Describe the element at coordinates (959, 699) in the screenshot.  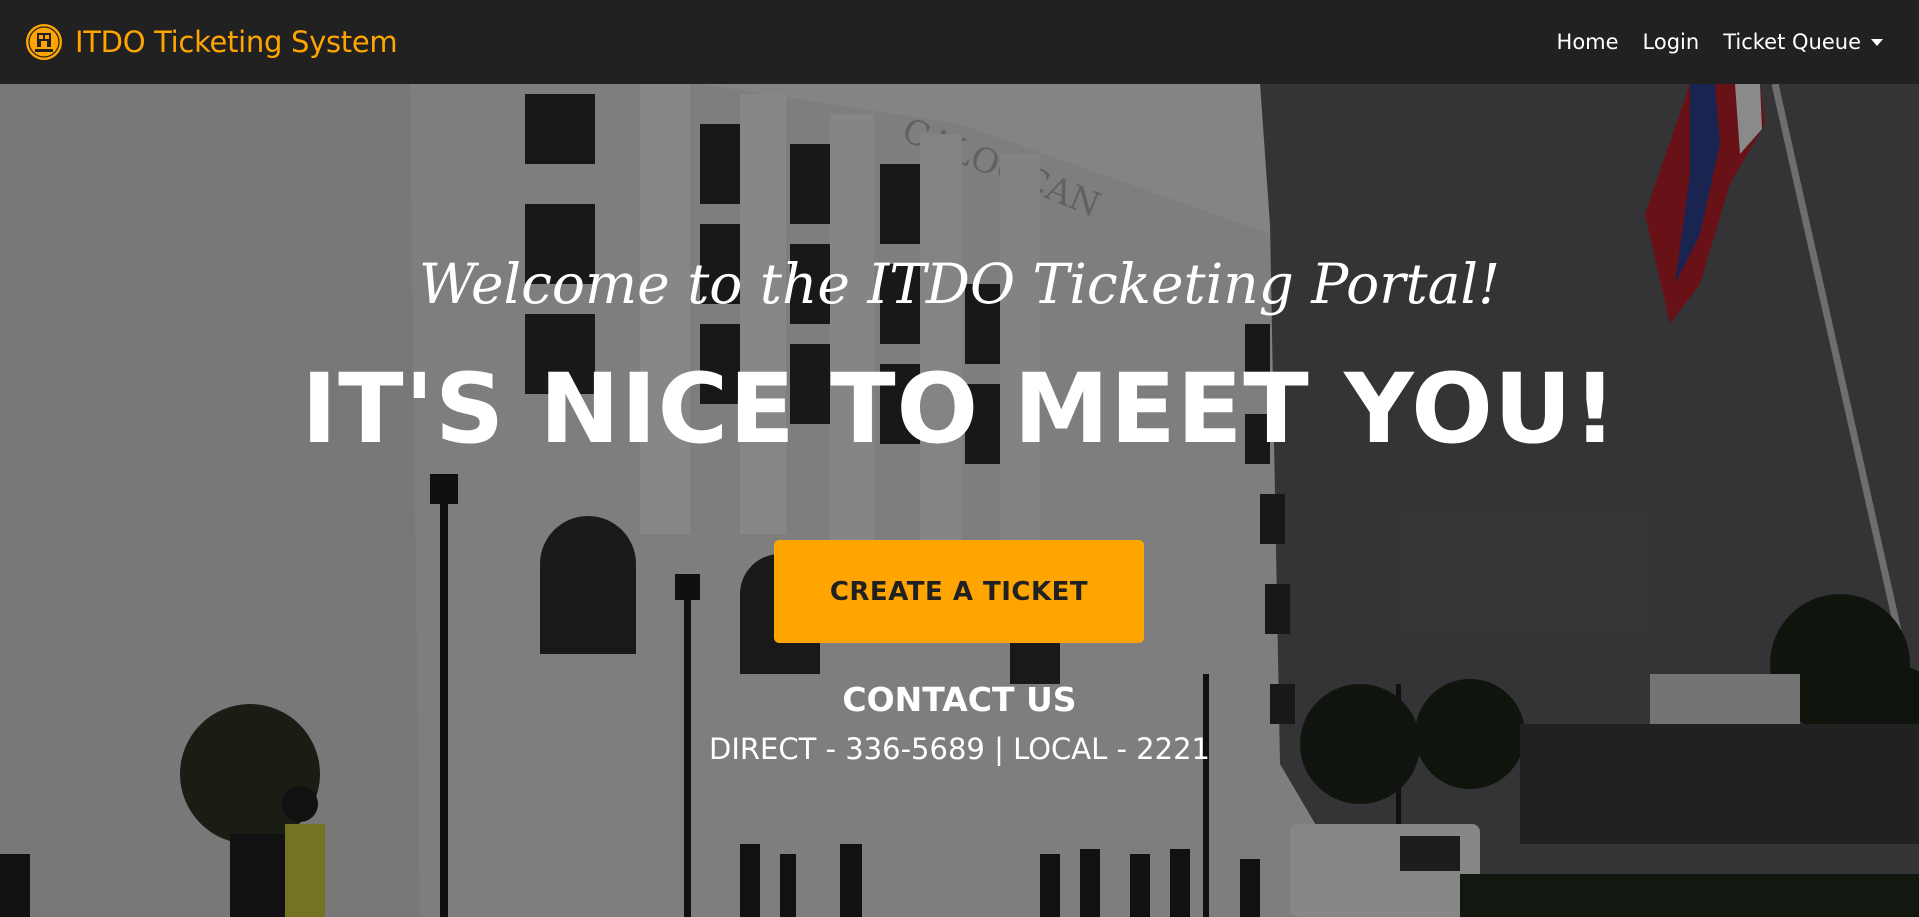
I see `contact-us-title: CONTACT US` at that location.